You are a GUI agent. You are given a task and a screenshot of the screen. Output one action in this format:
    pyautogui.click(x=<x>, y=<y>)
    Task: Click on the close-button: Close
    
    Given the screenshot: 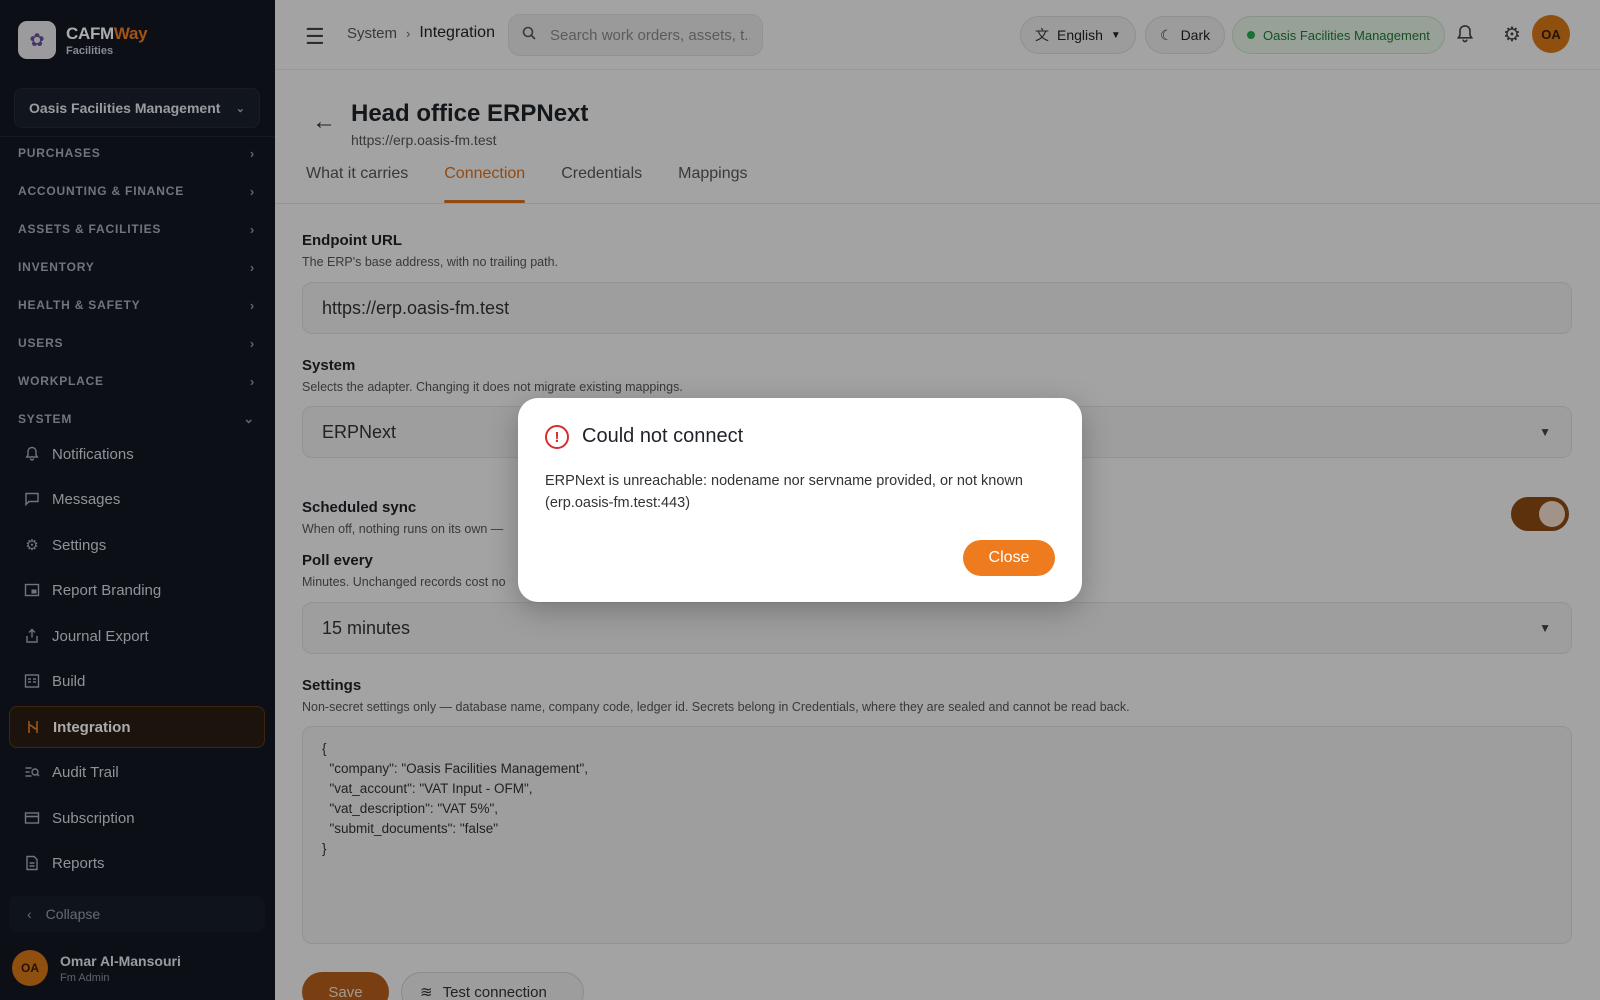 What is the action you would take?
    pyautogui.click(x=1009, y=558)
    